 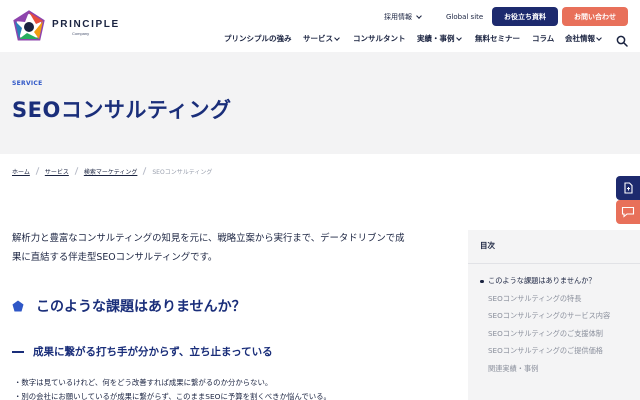 I want to click on list-item: ・数字は見ているけれど、何をどう改善すれば成果に繋がるのか分からない。, so click(x=143, y=382).